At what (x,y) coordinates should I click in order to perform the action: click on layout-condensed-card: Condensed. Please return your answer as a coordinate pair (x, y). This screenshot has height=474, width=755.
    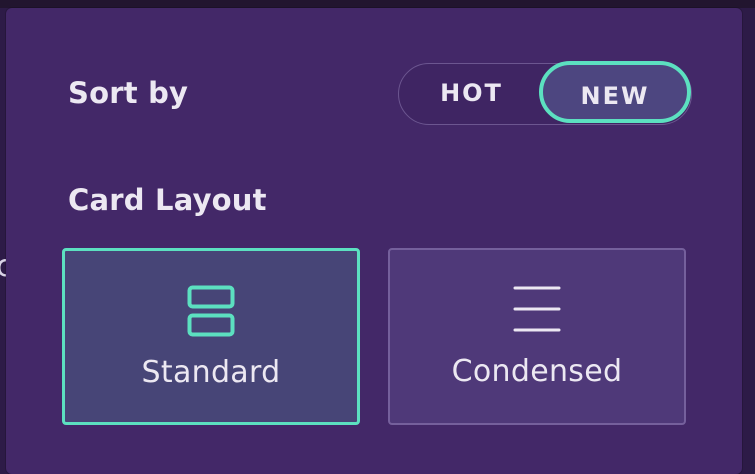
    Looking at the image, I should click on (537, 336).